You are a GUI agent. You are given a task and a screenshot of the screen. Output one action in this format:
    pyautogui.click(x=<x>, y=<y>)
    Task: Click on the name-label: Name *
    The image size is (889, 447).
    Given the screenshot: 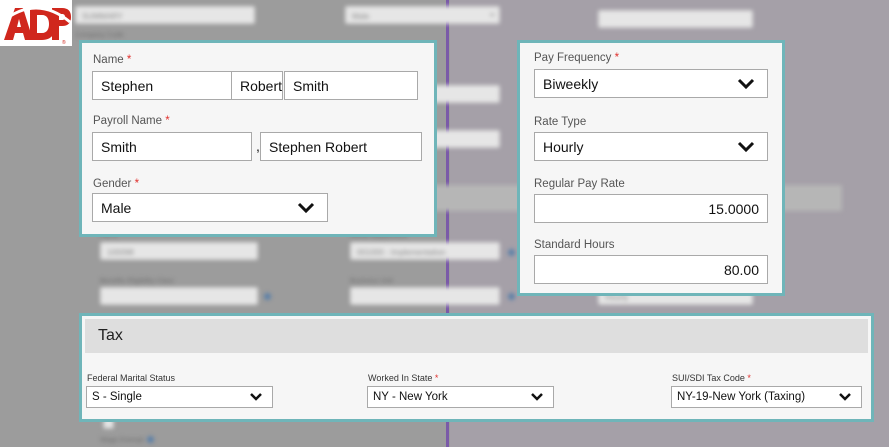 What is the action you would take?
    pyautogui.click(x=112, y=60)
    